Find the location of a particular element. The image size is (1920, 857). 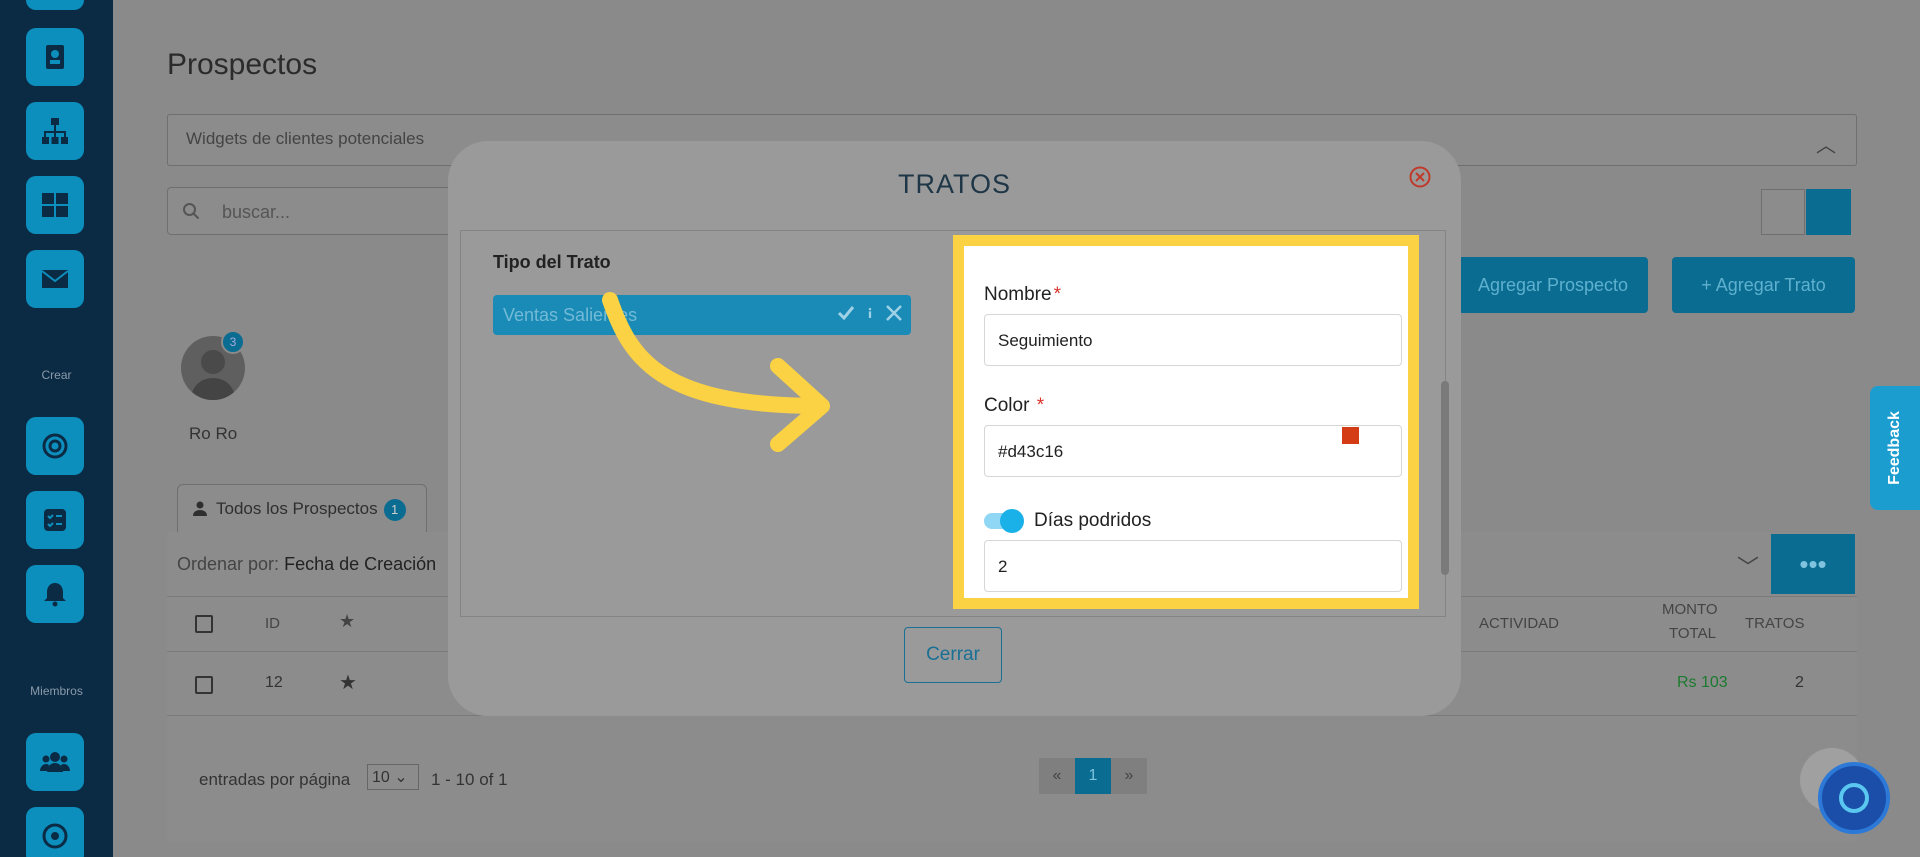

dias-podridos-label: Días podridos is located at coordinates (1093, 520).